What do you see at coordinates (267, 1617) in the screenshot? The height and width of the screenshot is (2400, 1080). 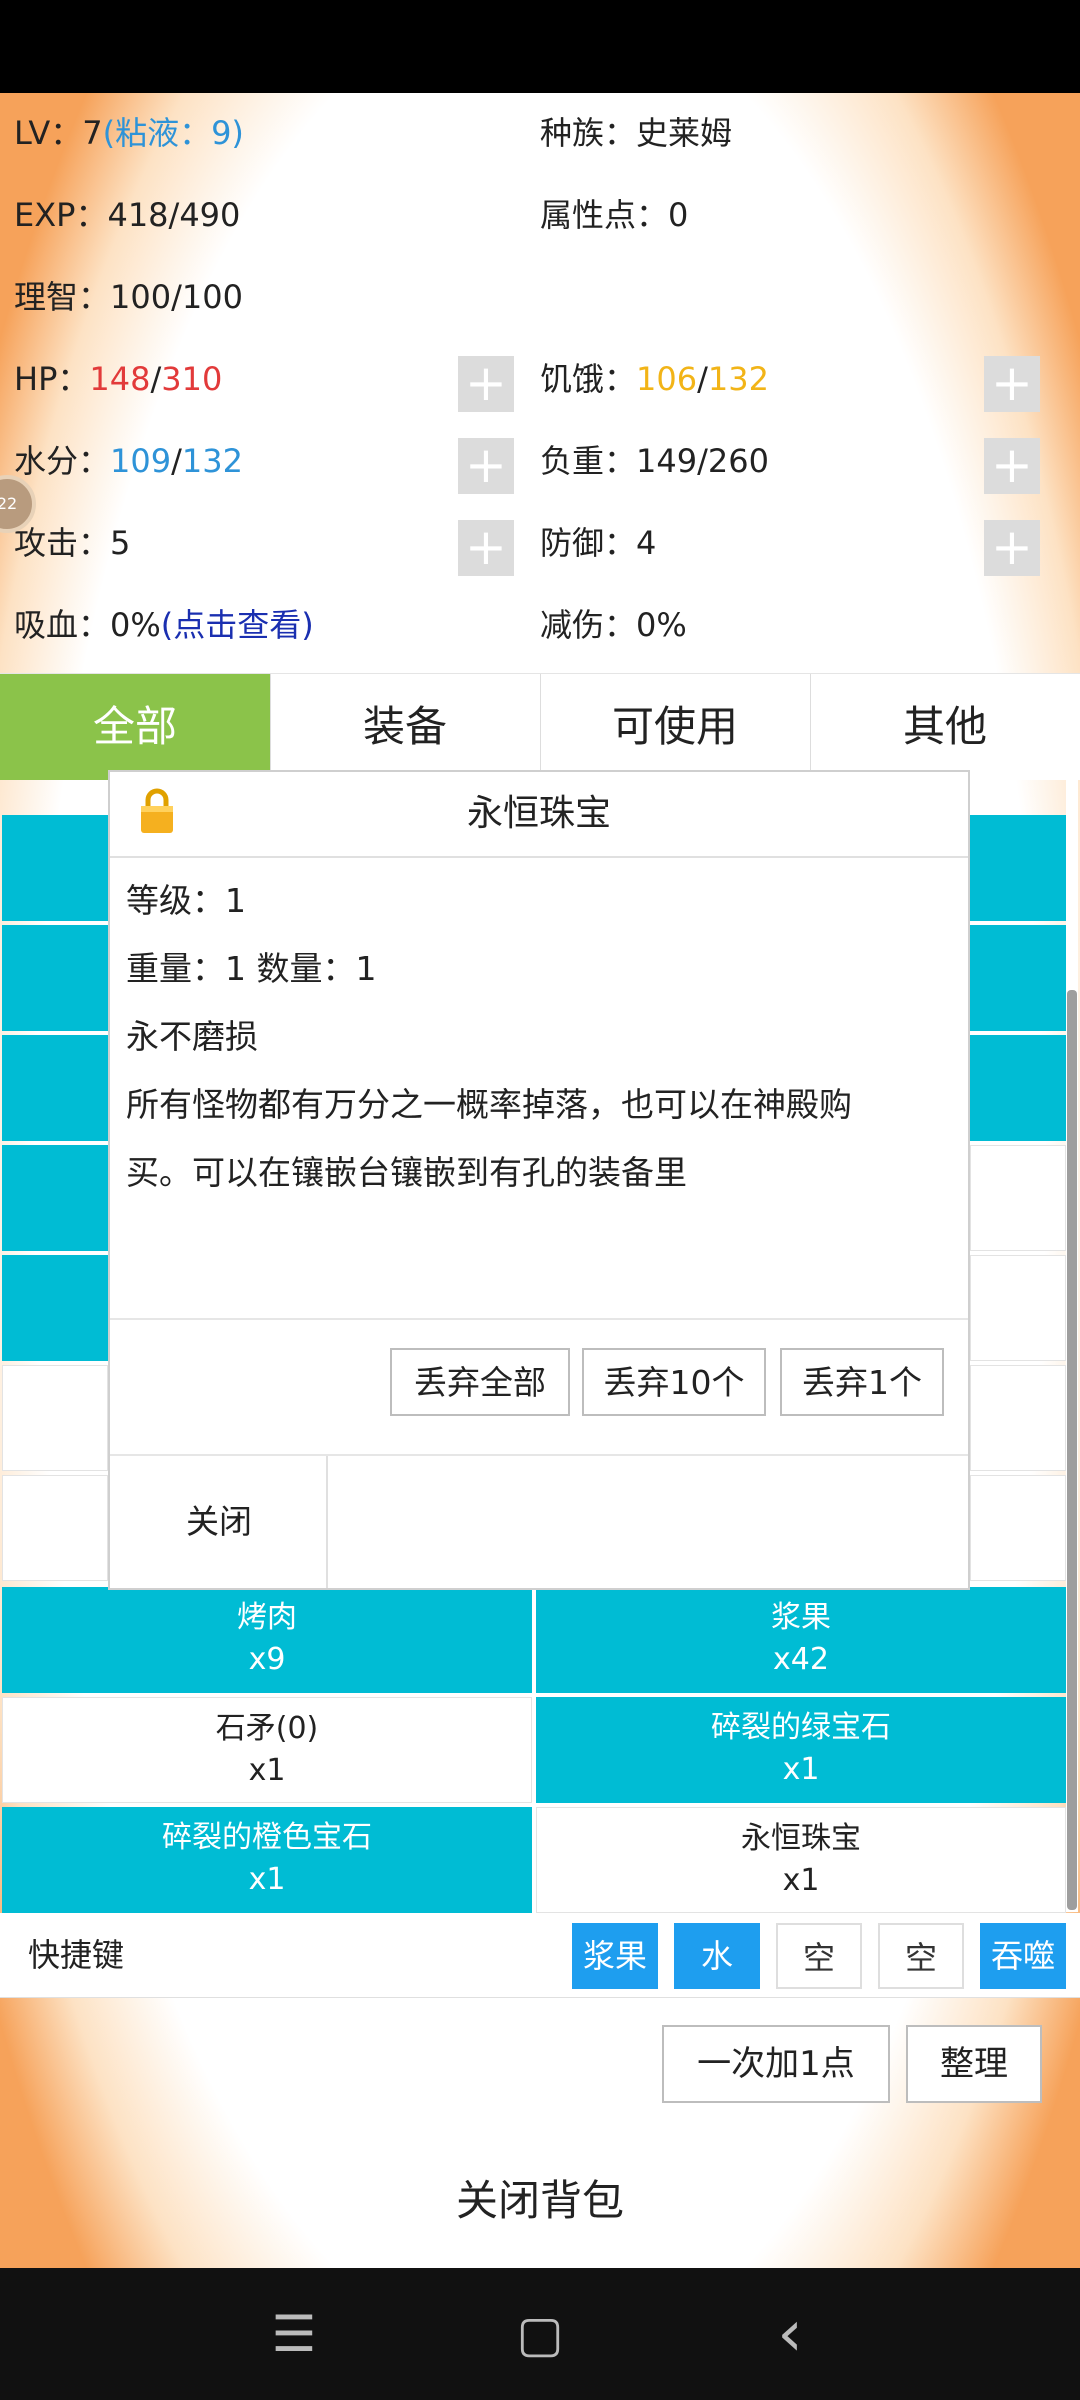 I see `item-name: 烤肉` at bounding box center [267, 1617].